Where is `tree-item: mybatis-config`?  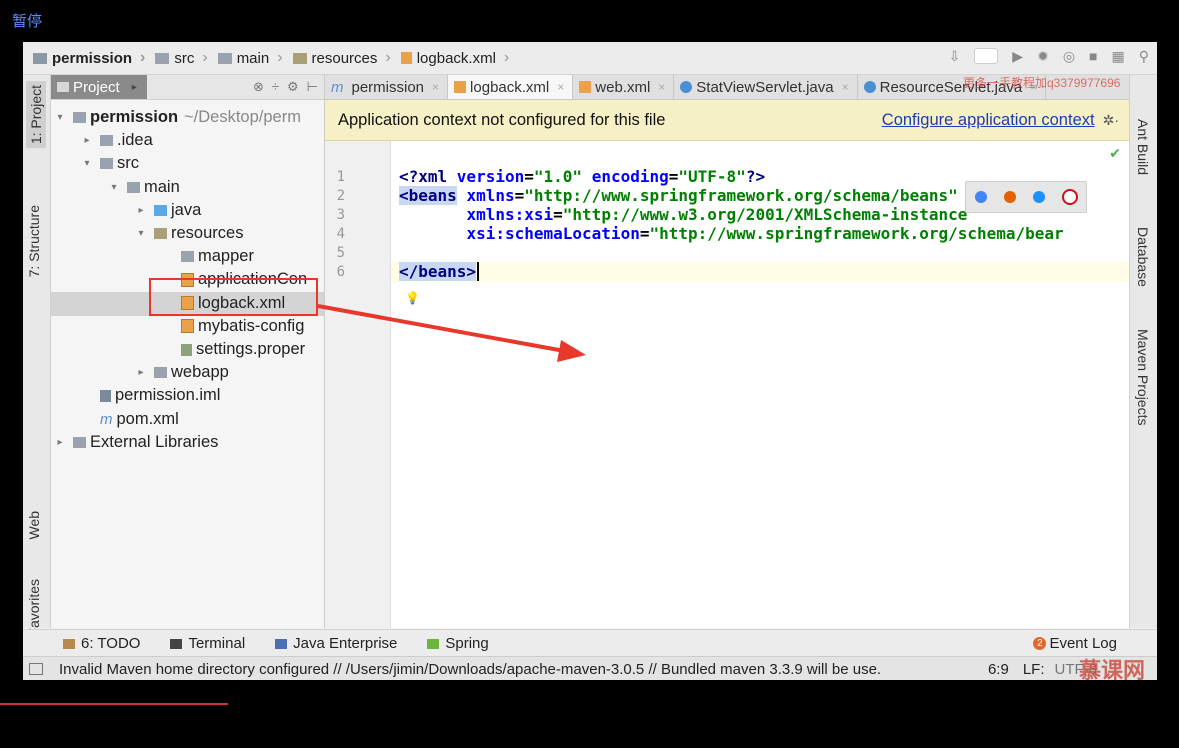 tree-item: mybatis-config is located at coordinates (232, 326).